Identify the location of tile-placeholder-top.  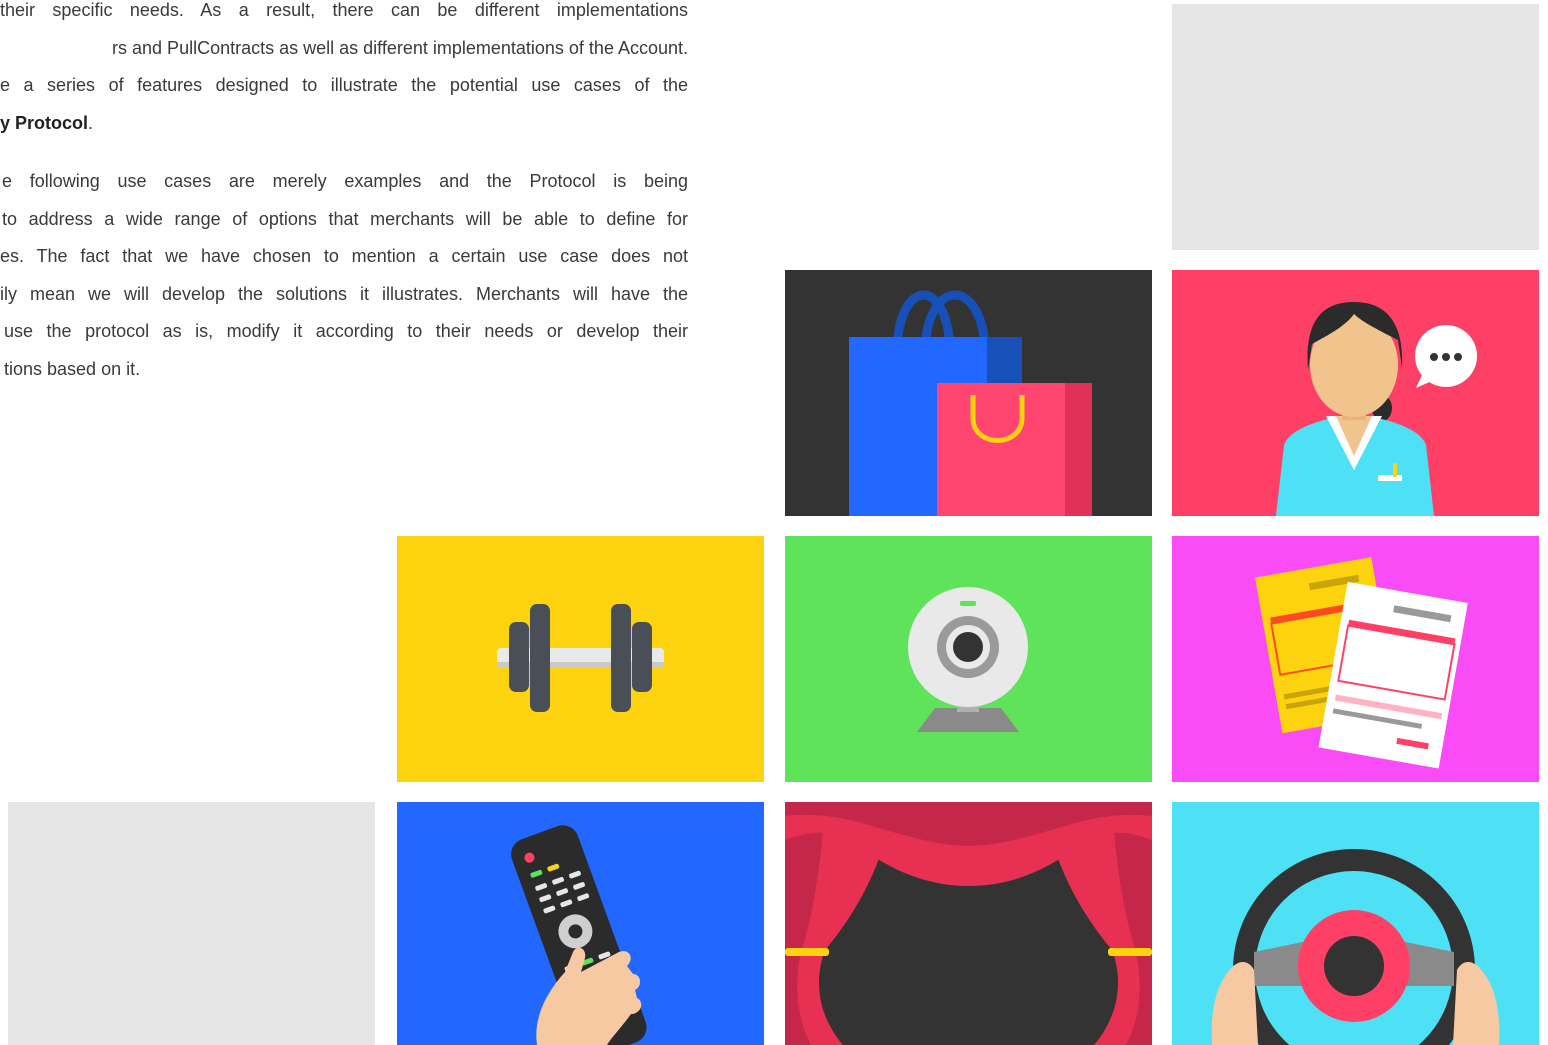
(1355, 127).